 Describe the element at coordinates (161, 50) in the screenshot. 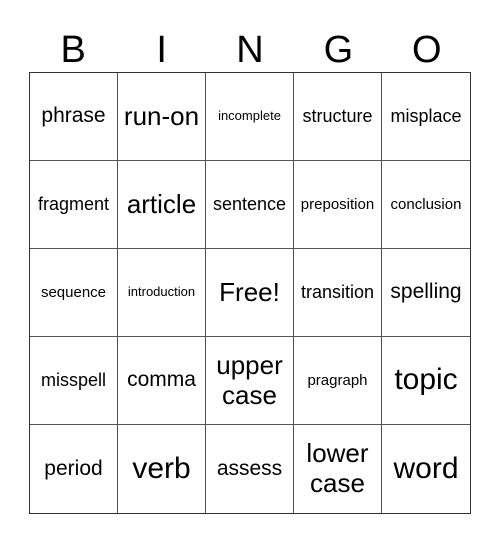

I see `header-letter-i: I` at that location.